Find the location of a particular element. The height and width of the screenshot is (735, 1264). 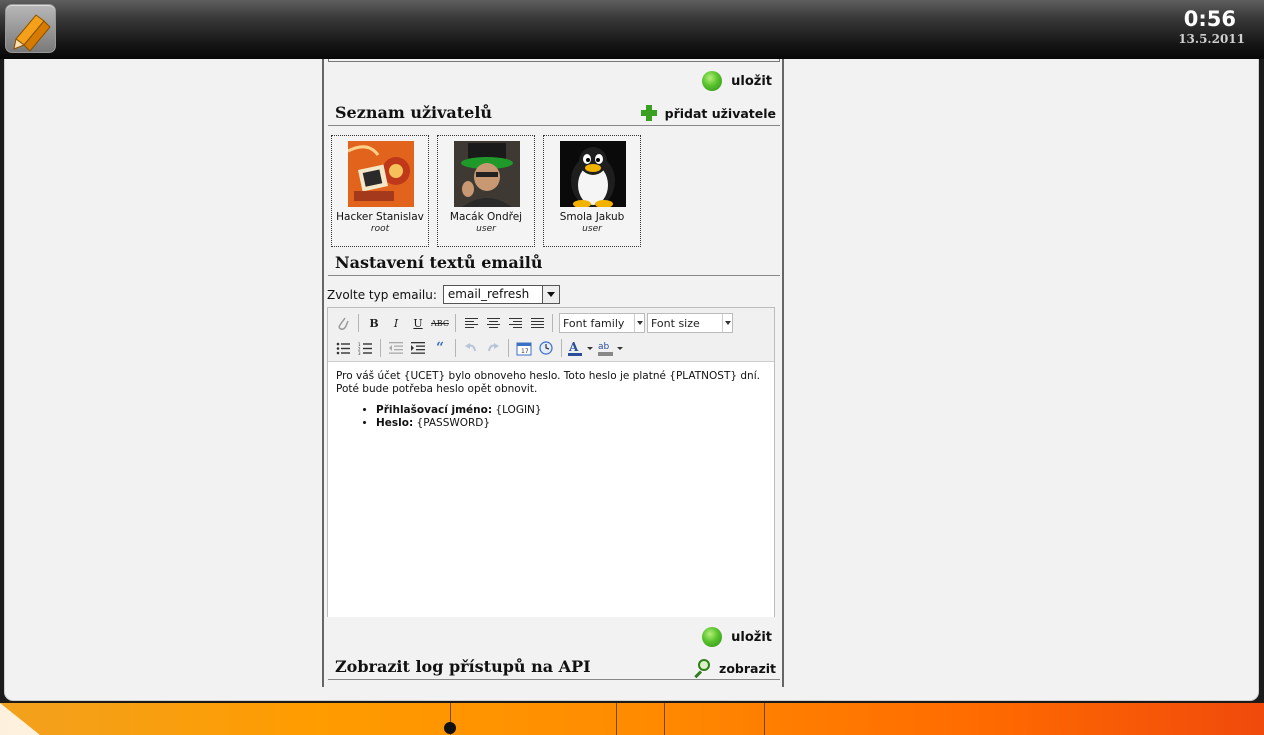

save-button-top: uložit is located at coordinates (737, 81).